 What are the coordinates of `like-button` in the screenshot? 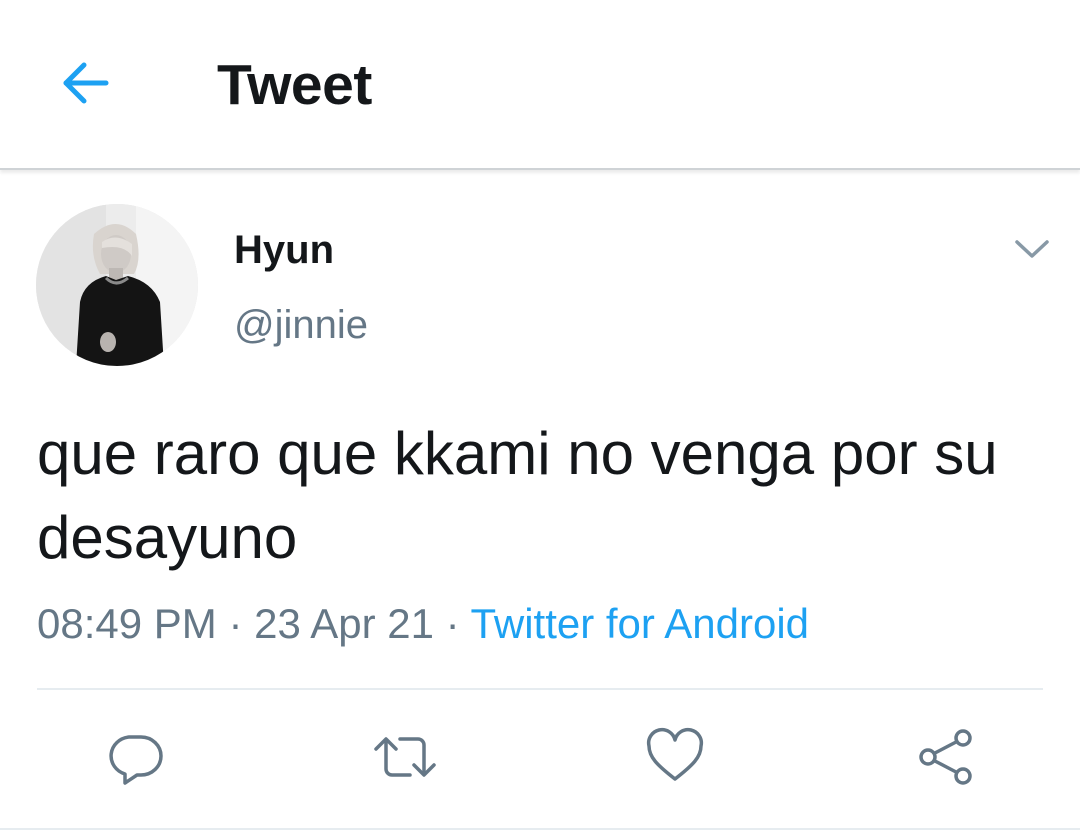 It's located at (675, 757).